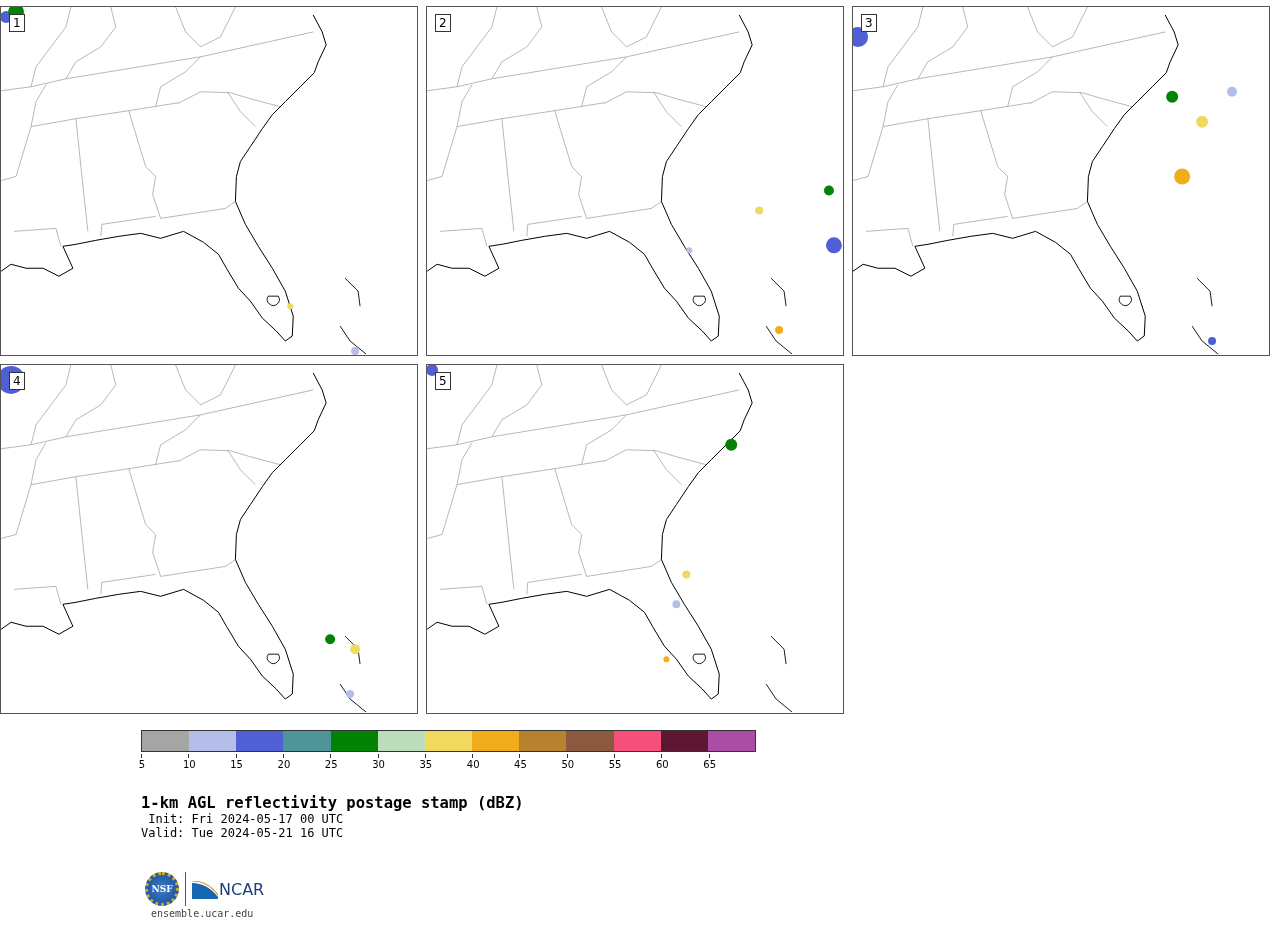 This screenshot has width=1280, height=936. Describe the element at coordinates (203, 913) in the screenshot. I see `website-url: ensemble.ucar.edu` at that location.